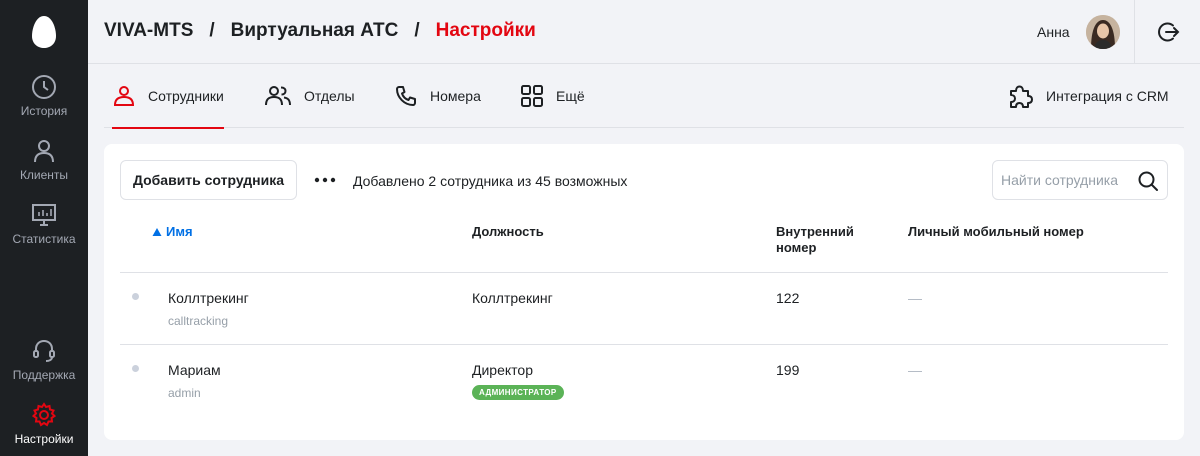 The image size is (1200, 456). What do you see at coordinates (570, 96) in the screenshot?
I see `tab-label: Ещё` at bounding box center [570, 96].